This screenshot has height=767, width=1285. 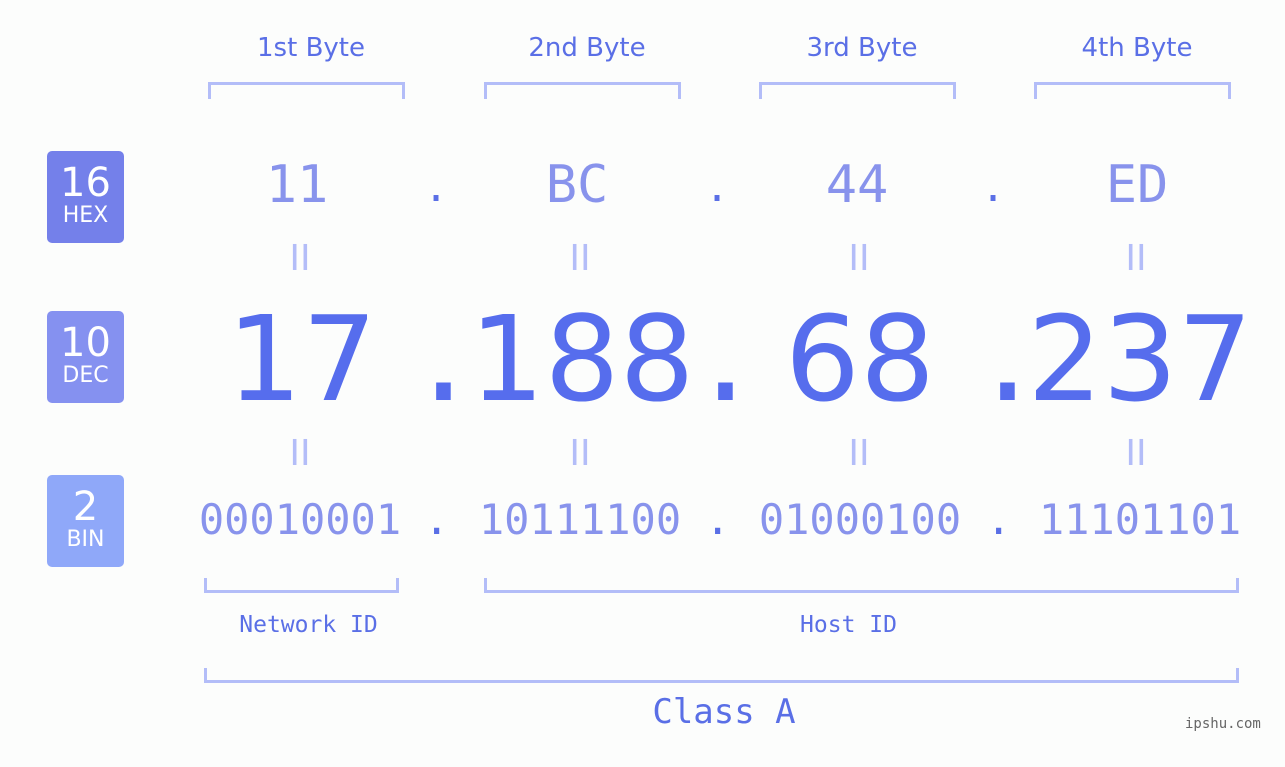 What do you see at coordinates (862, 48) in the screenshot?
I see `byte-header-3: 3rd Byte` at bounding box center [862, 48].